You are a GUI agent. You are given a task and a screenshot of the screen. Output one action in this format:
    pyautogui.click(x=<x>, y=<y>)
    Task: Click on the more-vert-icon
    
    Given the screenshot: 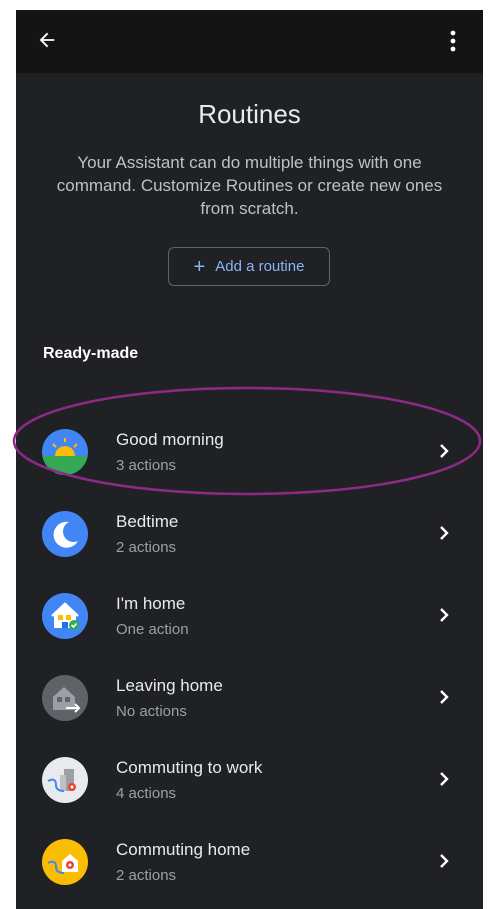 What is the action you would take?
    pyautogui.click(x=453, y=41)
    